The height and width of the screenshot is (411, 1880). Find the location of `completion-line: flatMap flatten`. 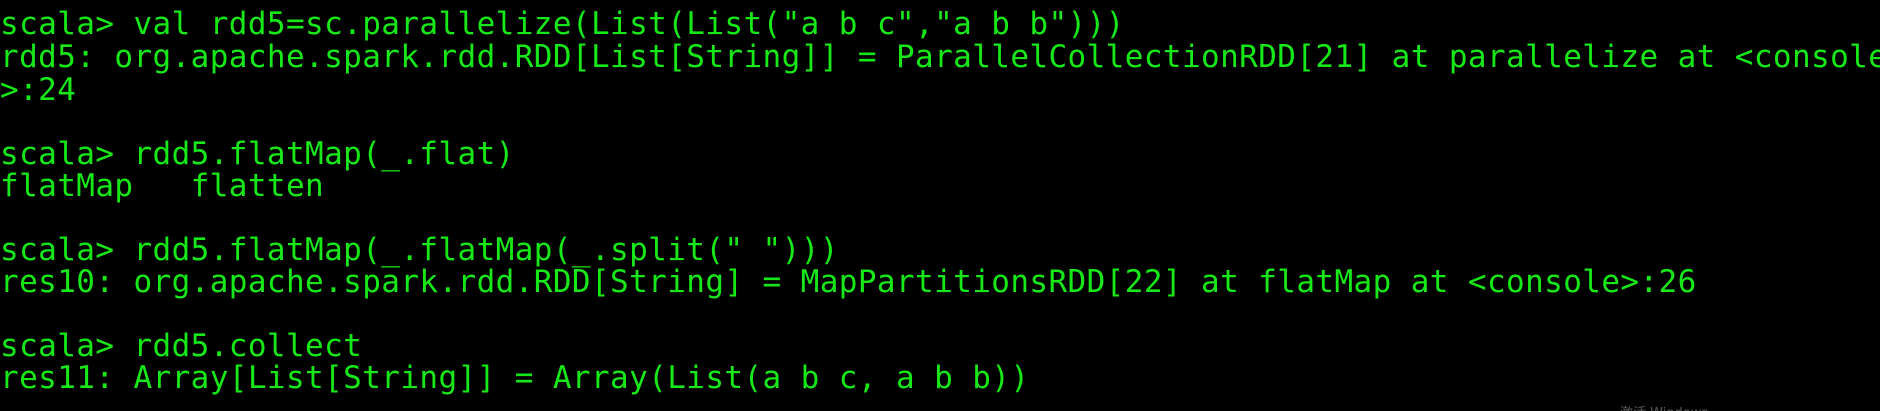

completion-line: flatMap flatten is located at coordinates (162, 186).